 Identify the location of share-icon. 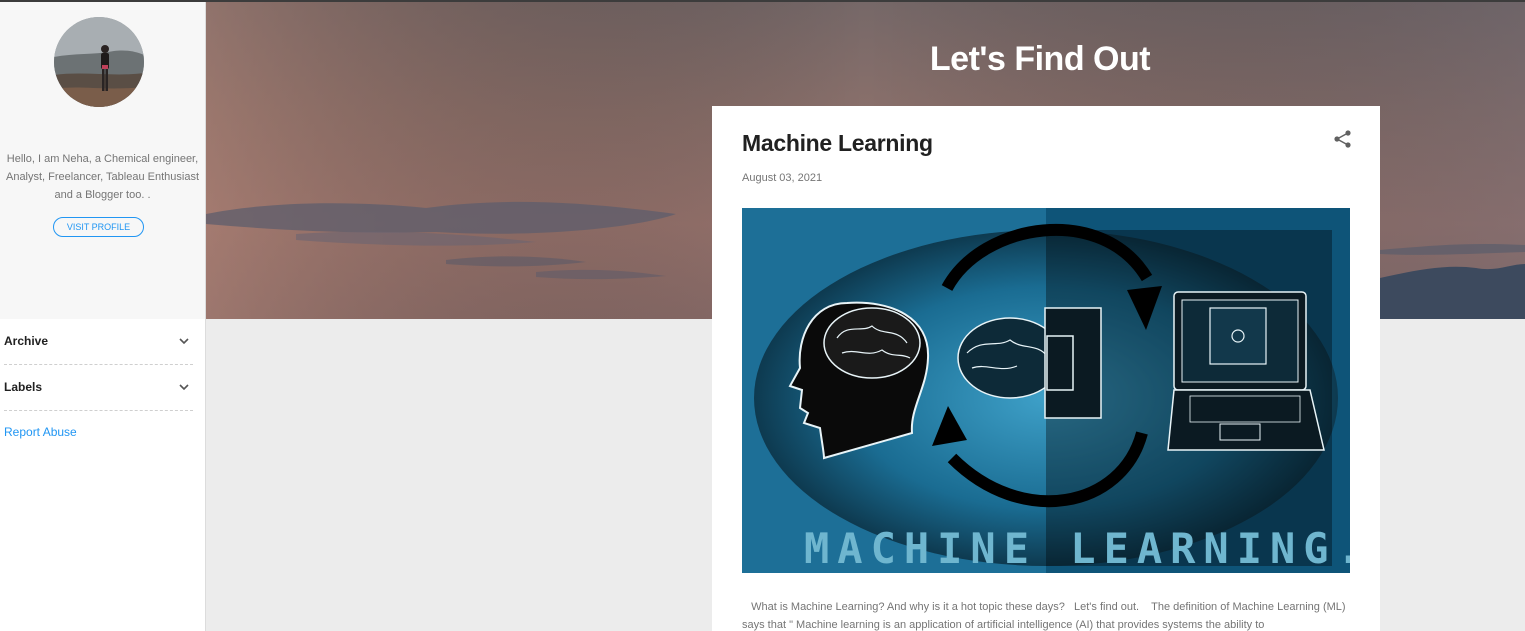
(1343, 139).